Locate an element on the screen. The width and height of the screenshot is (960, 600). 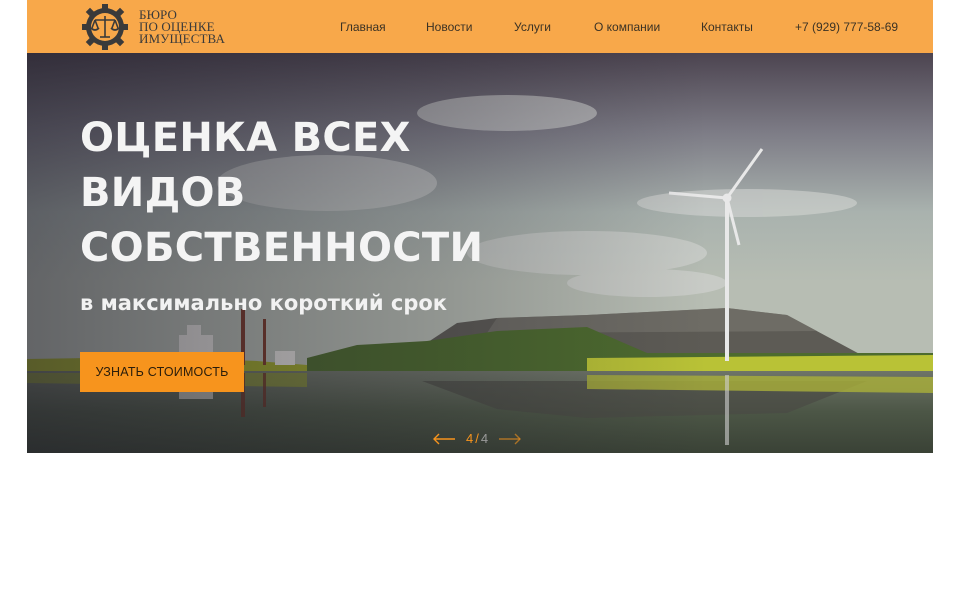
nav-link-phone: +7 (929) 777-58-69 is located at coordinates (846, 27).